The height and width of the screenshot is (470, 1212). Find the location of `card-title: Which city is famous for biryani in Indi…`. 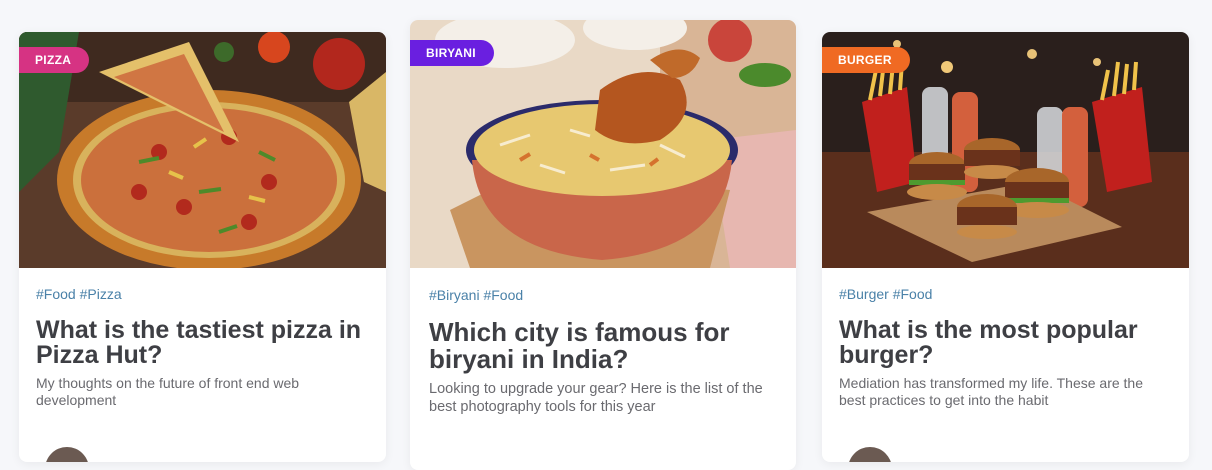

card-title: Which city is famous for biryani in Indi… is located at coordinates (603, 346).